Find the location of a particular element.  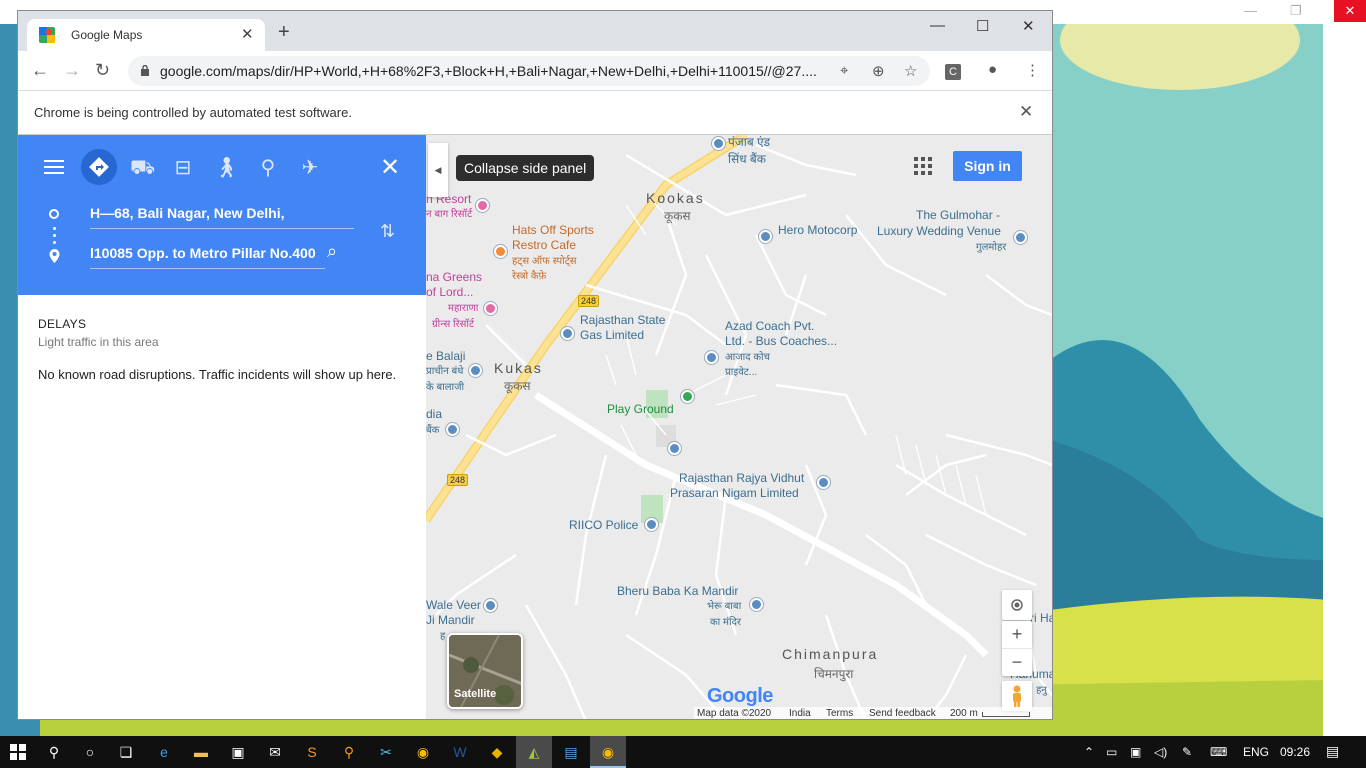

notifications-icon: ▤ is located at coordinates (1332, 751).